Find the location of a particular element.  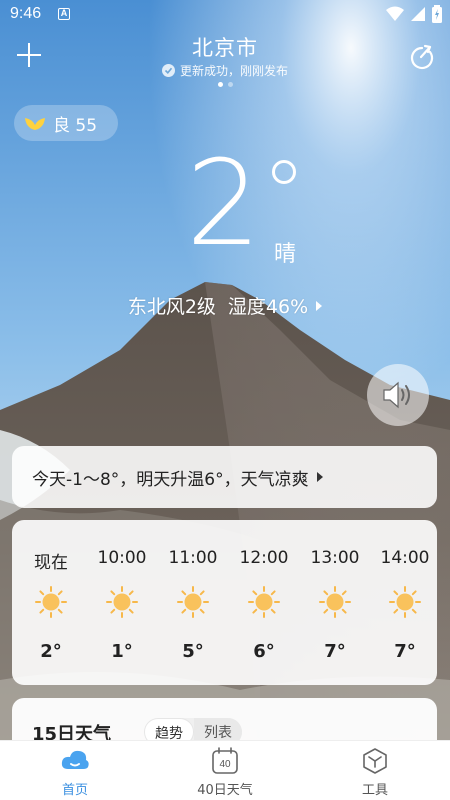

nav-item-tools: 工具 is located at coordinates (375, 770).